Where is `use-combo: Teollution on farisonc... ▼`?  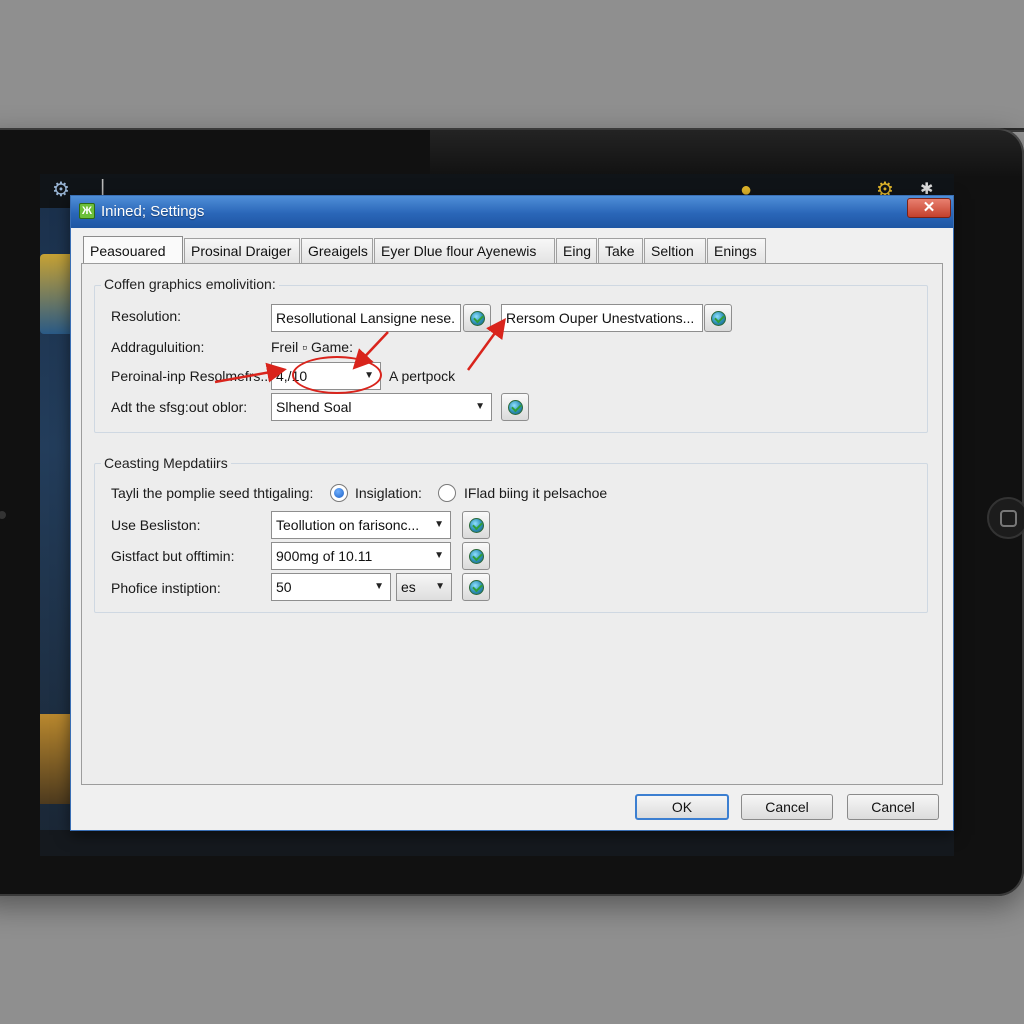
use-combo: Teollution on farisonc... ▼ is located at coordinates (361, 525).